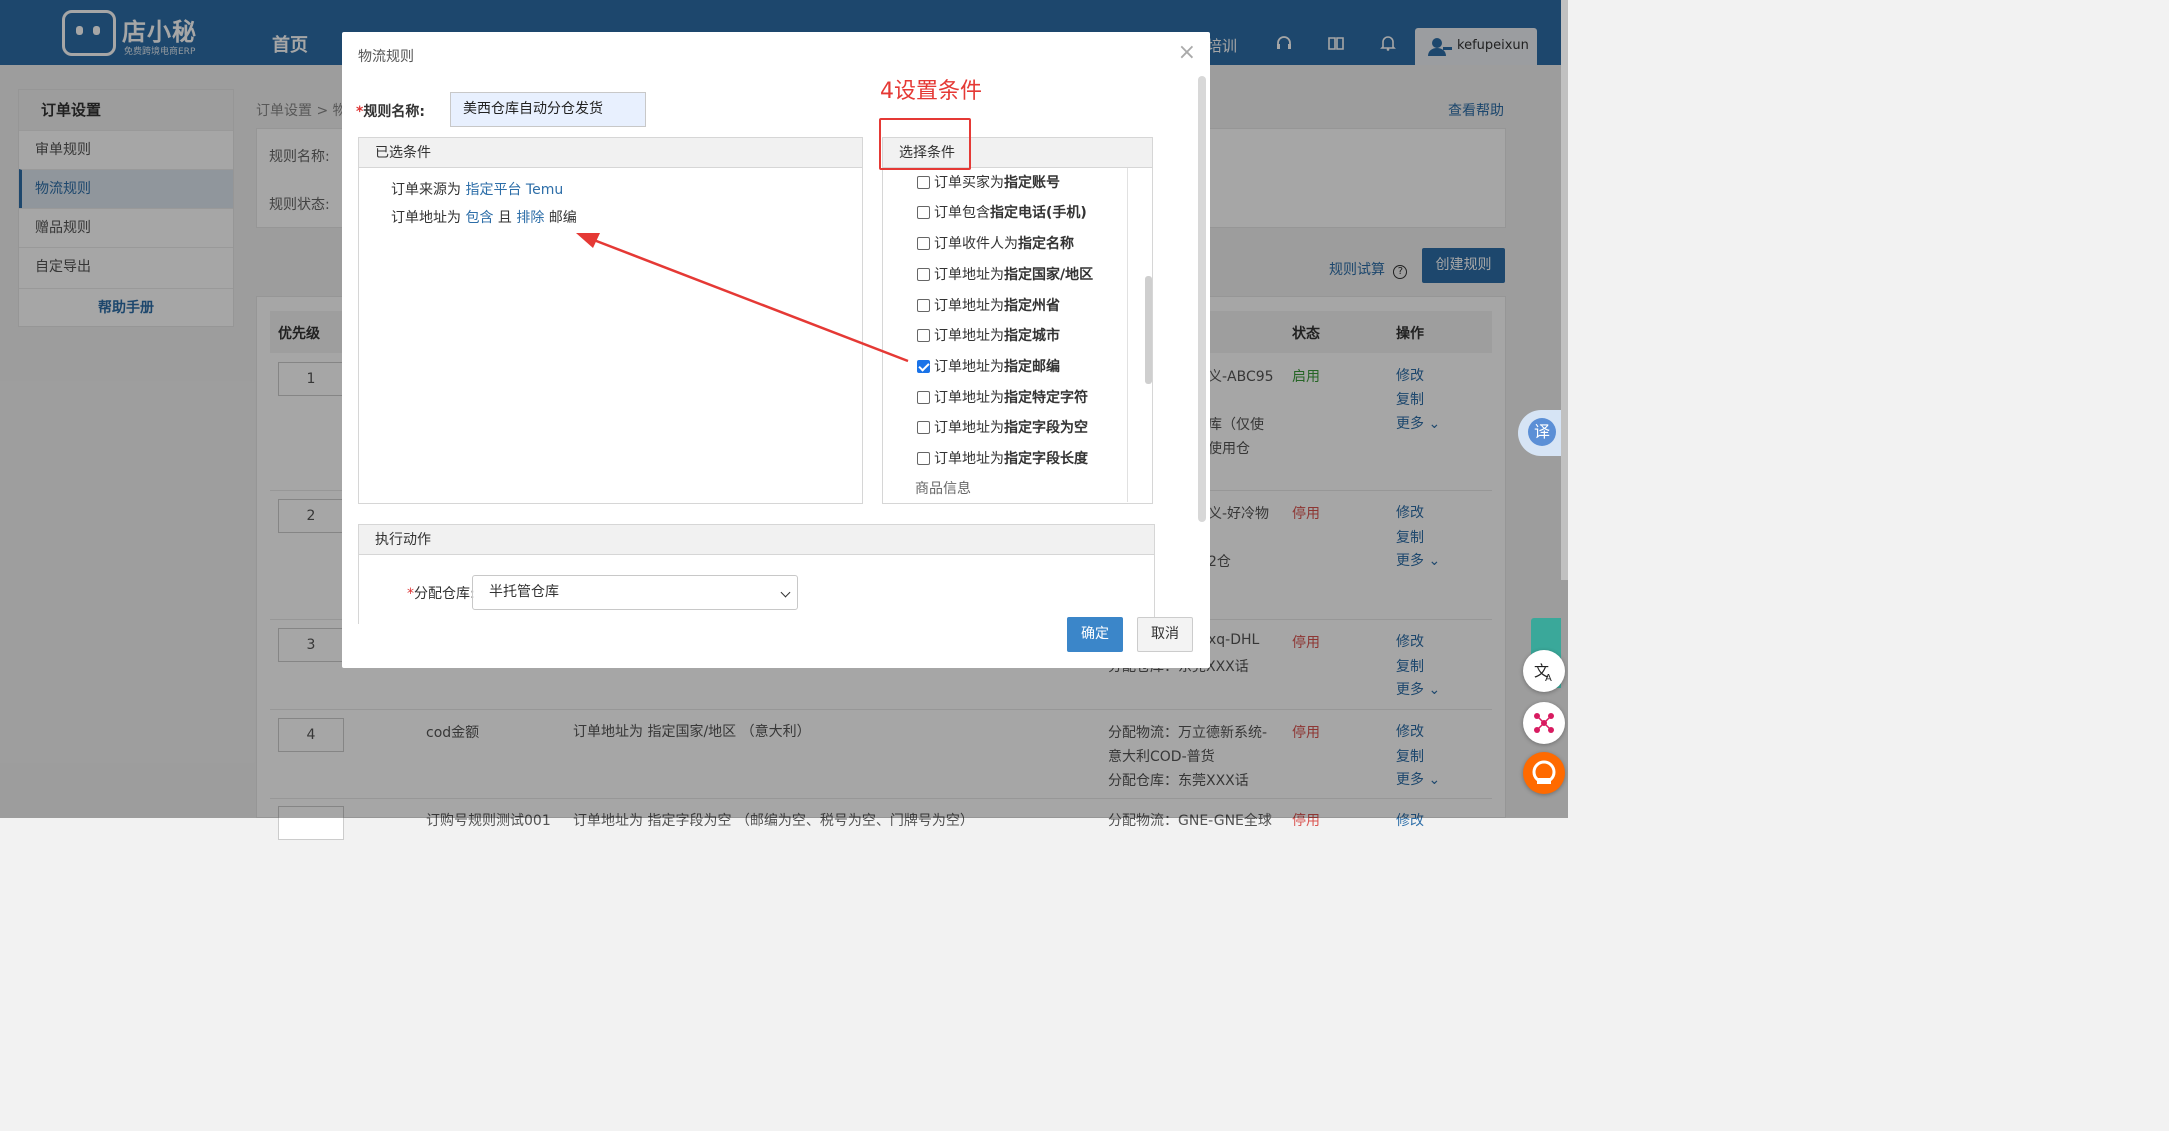 The height and width of the screenshot is (1131, 2169). Describe the element at coordinates (1095, 634) in the screenshot. I see `confirm-button: 确定` at that location.